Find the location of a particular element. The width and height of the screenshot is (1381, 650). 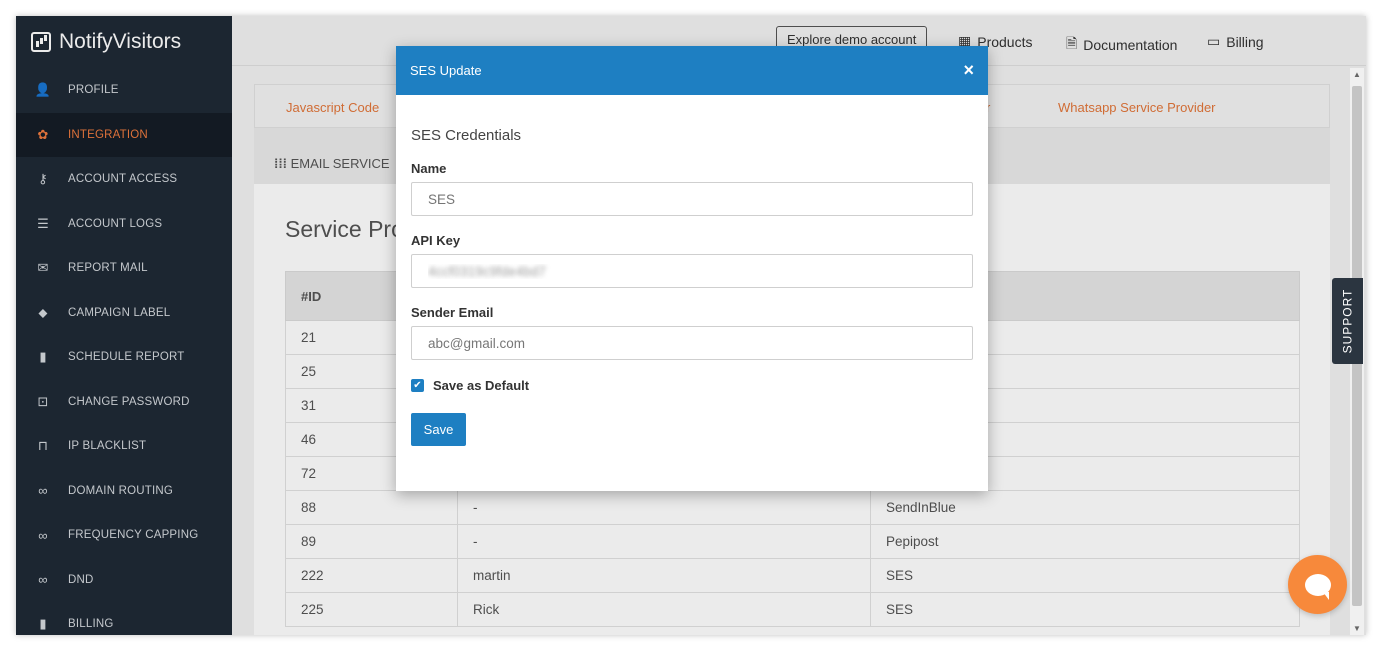

save-as-default-checkbox: ✔ Save as Default is located at coordinates (470, 385).